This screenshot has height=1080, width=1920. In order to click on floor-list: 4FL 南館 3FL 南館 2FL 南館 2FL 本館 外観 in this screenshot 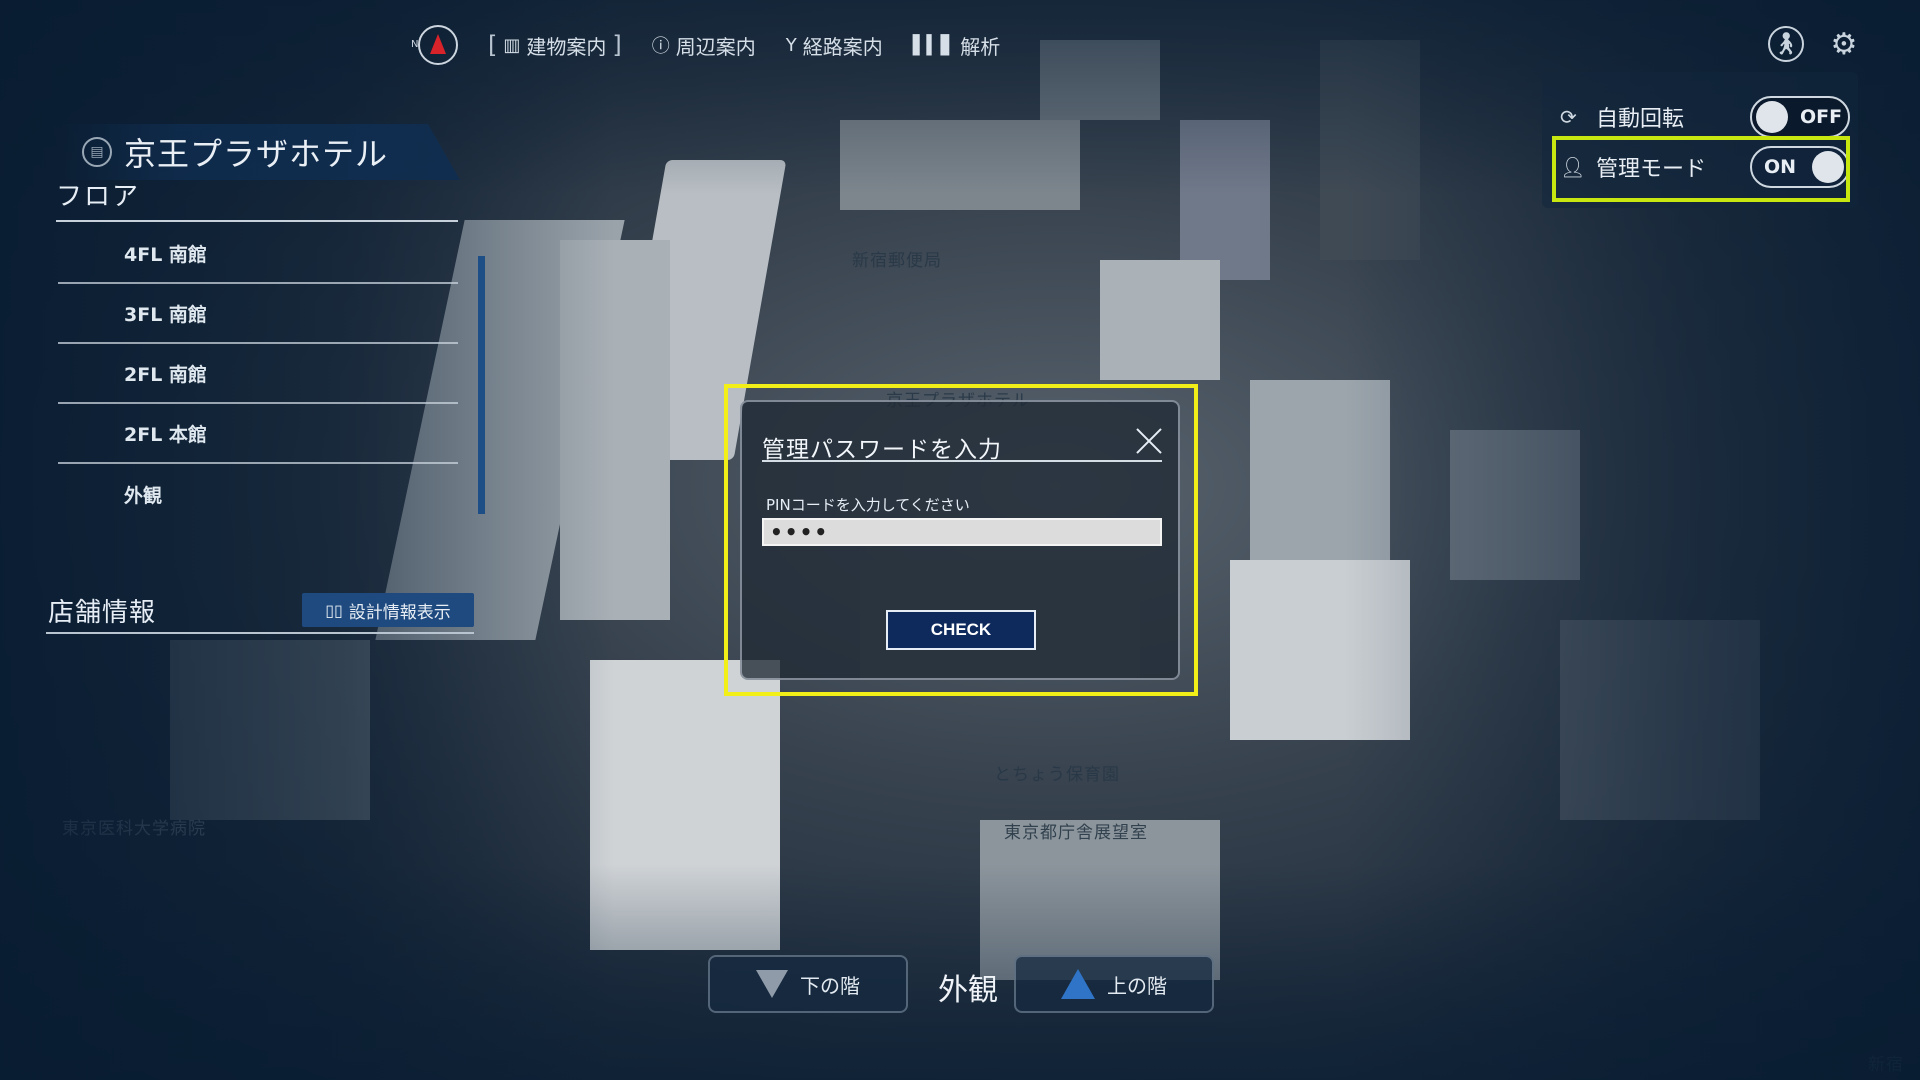, I will do `click(258, 374)`.